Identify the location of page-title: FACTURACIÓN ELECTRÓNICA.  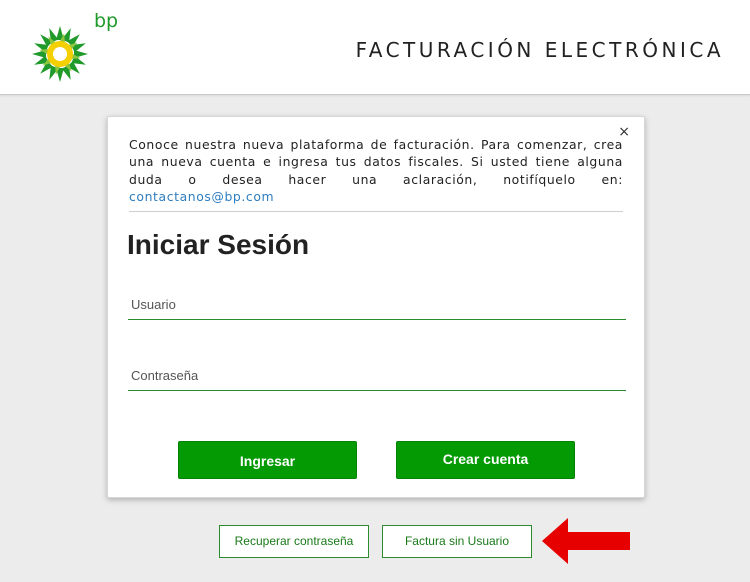
(539, 50).